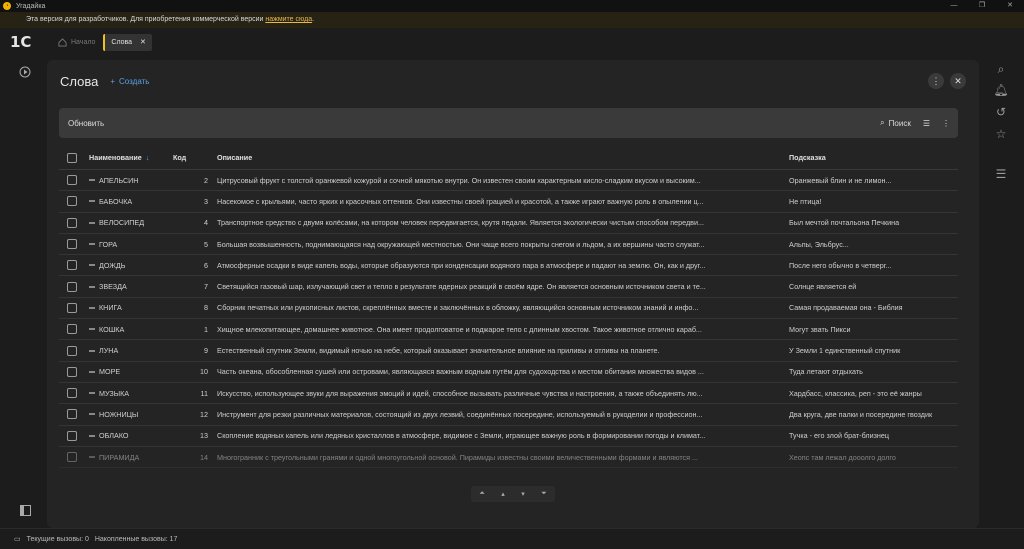  I want to click on chat-icon: ▭, so click(17, 539).